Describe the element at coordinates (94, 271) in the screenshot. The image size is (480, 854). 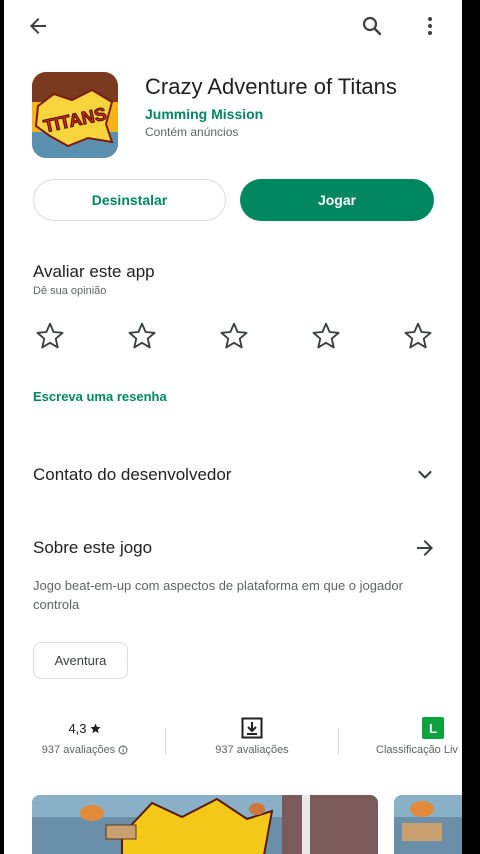
I see `rate-app-title: Avaliar este app` at that location.